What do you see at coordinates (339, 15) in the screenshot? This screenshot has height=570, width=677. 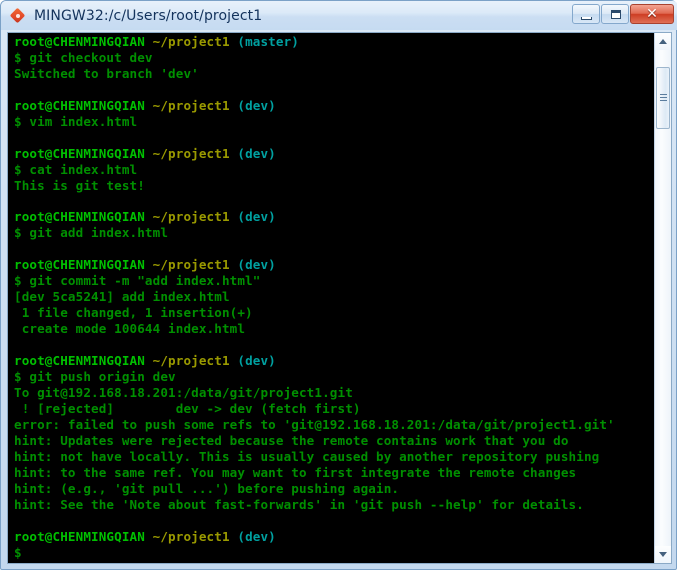 I see `title-bar: MINGW32:/c/Users/root/project1 ✕` at bounding box center [339, 15].